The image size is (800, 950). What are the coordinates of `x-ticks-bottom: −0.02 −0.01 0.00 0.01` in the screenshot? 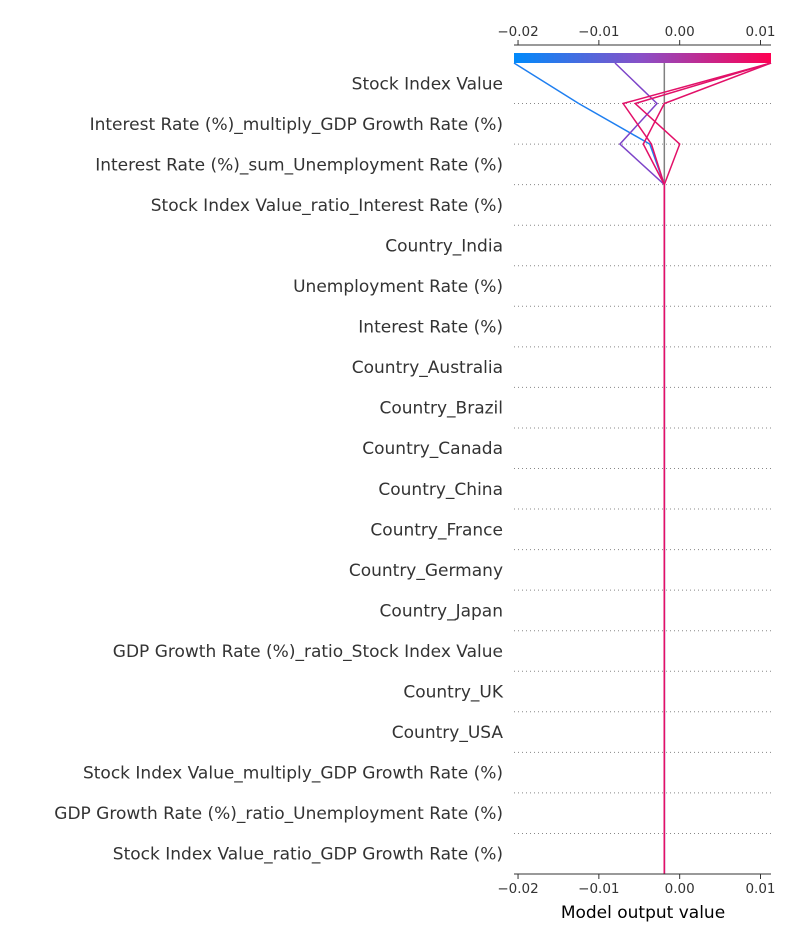 It's located at (636, 885).